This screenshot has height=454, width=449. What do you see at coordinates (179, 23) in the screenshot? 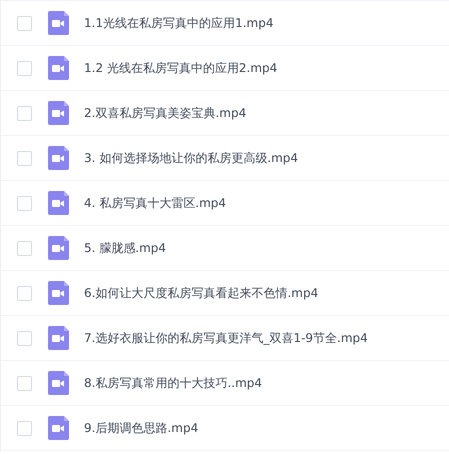
I see `file-name: 1.1光线在私房写真中的应用1.mp4` at bounding box center [179, 23].